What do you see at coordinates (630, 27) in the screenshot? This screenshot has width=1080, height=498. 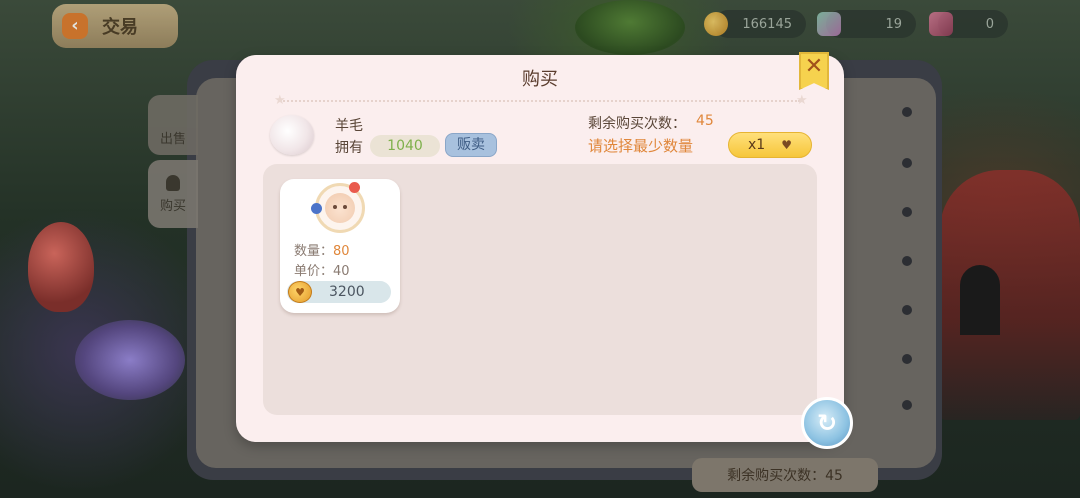 I see `tree-decoration` at bounding box center [630, 27].